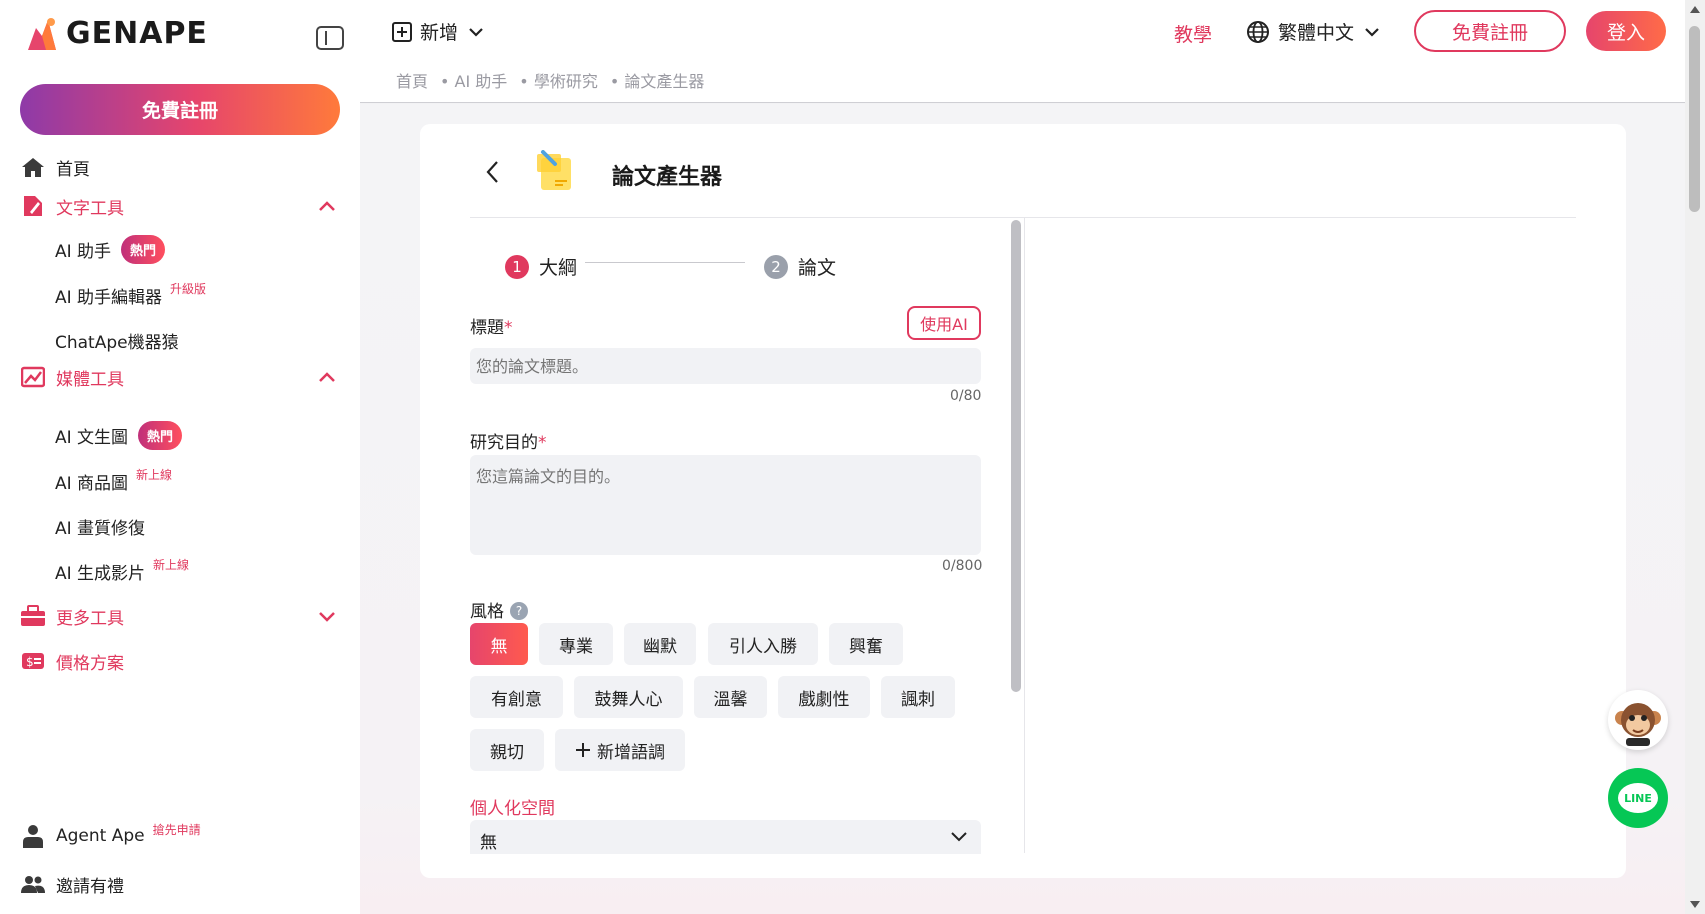 This screenshot has height=914, width=1705. I want to click on new-label: 新增, so click(439, 33).